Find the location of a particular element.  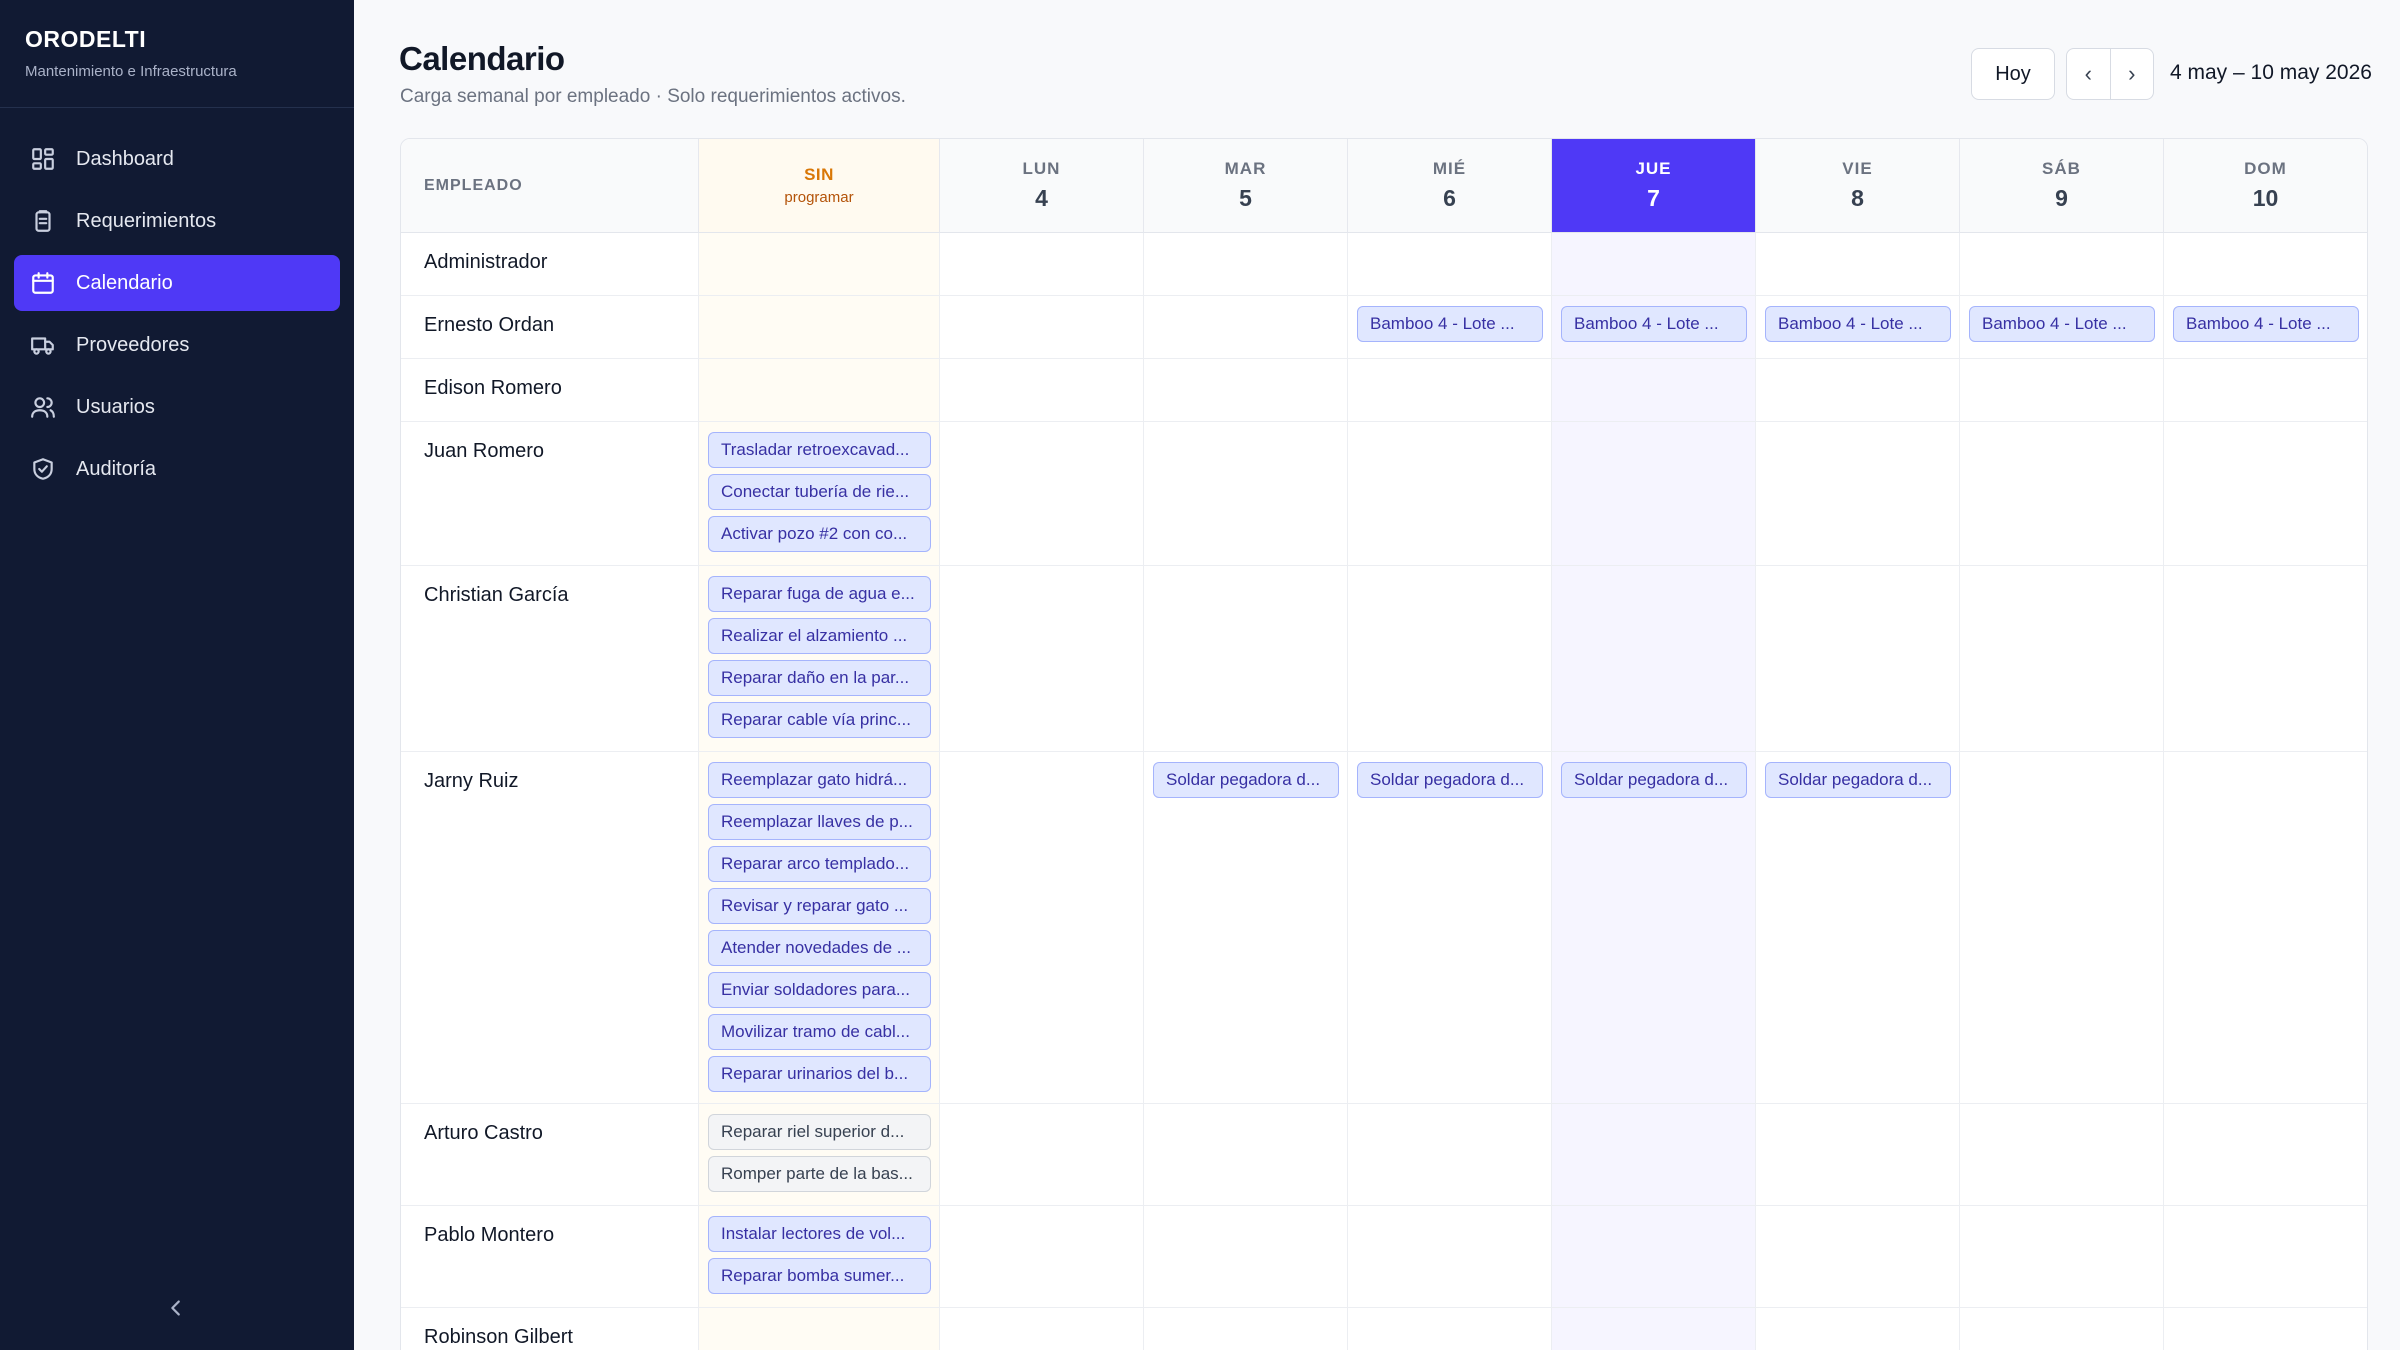

sidebar-item-dashboard: Dashboard is located at coordinates (177, 159).